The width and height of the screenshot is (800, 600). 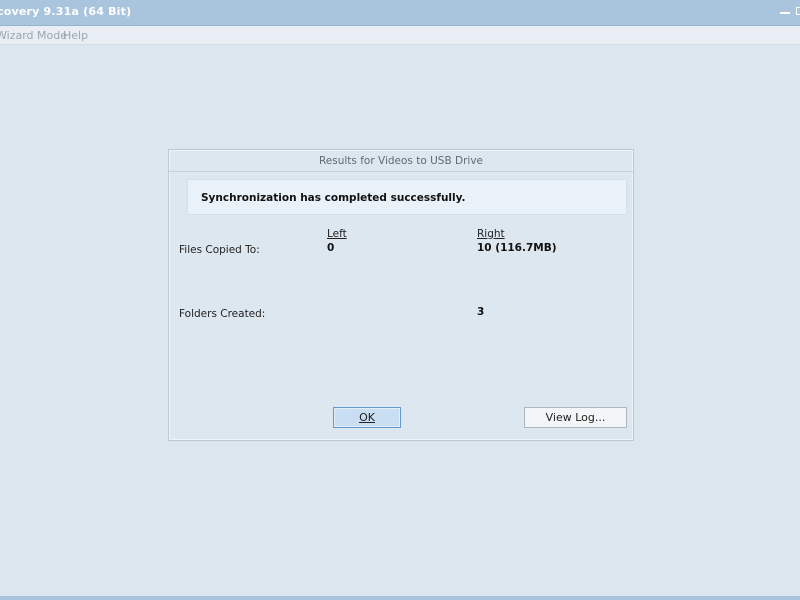 What do you see at coordinates (785, 13) in the screenshot?
I see `minimize-icon` at bounding box center [785, 13].